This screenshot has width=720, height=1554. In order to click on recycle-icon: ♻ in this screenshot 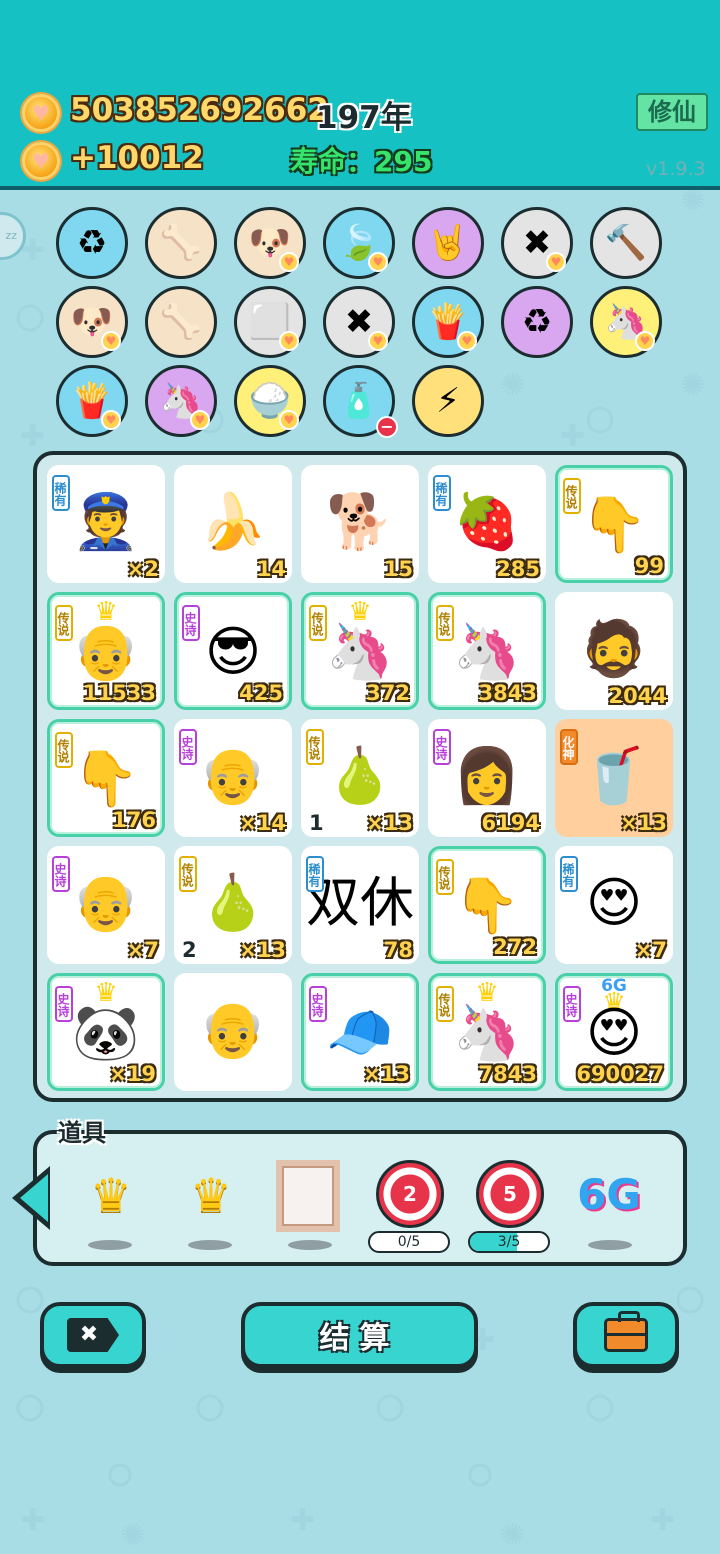, I will do `click(537, 322)`.